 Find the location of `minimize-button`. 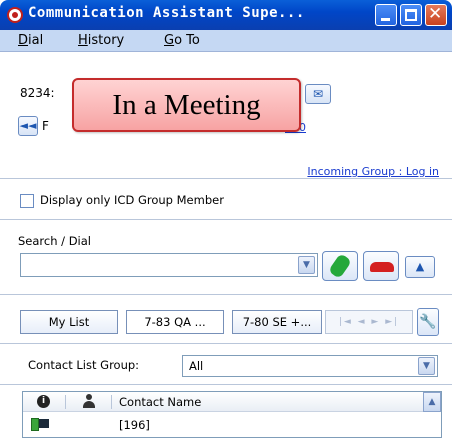

minimize-button is located at coordinates (386, 15).